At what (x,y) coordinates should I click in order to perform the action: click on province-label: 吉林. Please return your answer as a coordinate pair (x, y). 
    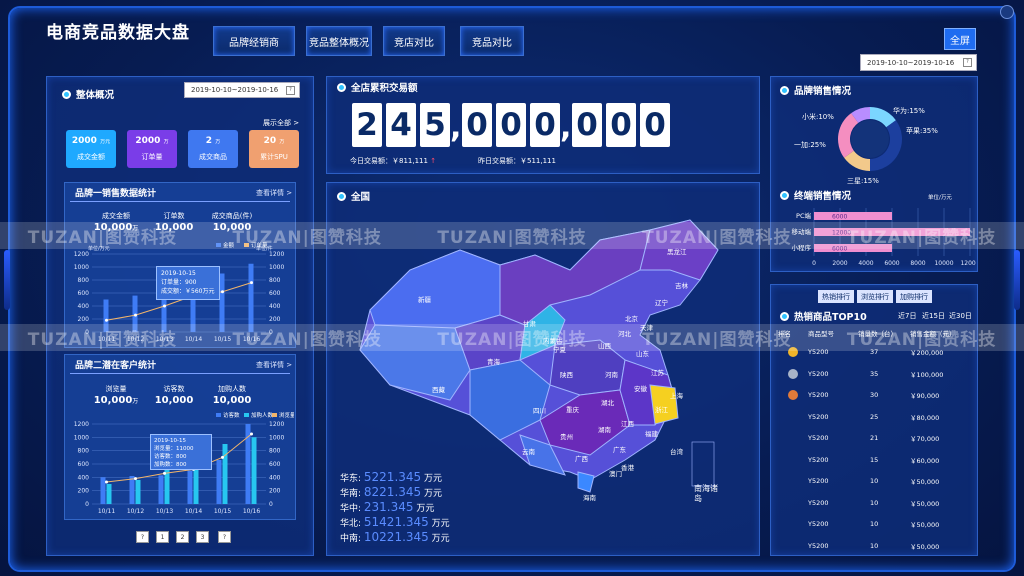
    Looking at the image, I should click on (681, 285).